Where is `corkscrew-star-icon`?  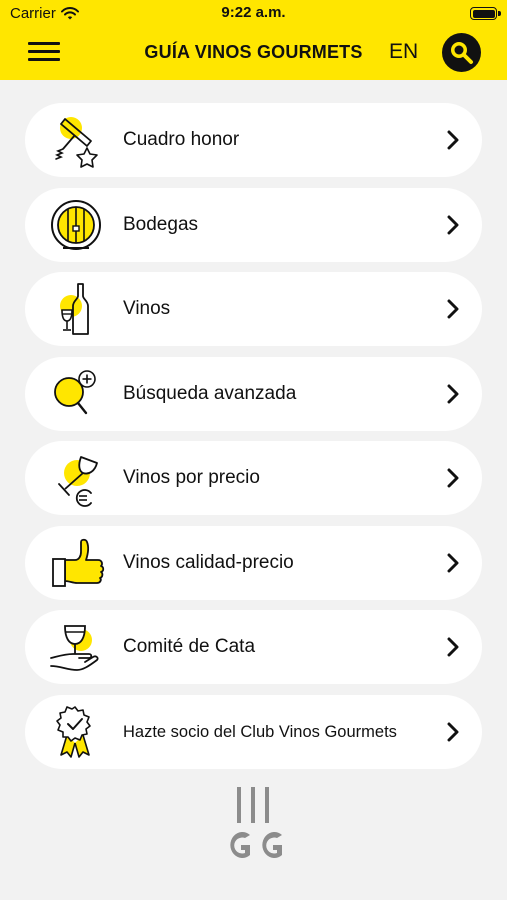
corkscrew-star-icon is located at coordinates (76, 142).